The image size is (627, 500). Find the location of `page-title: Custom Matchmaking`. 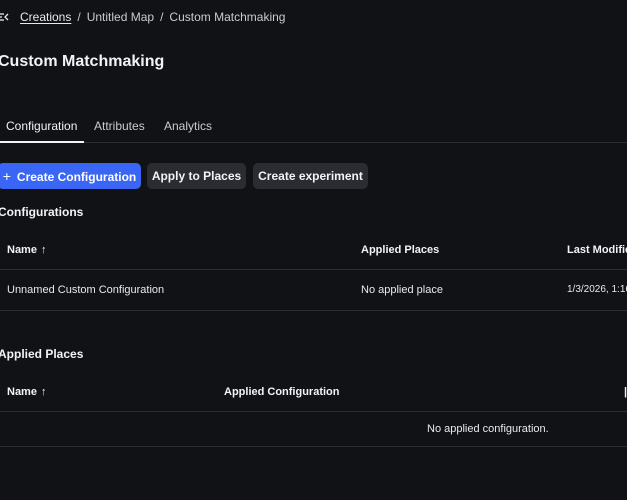

page-title: Custom Matchmaking is located at coordinates (82, 61).